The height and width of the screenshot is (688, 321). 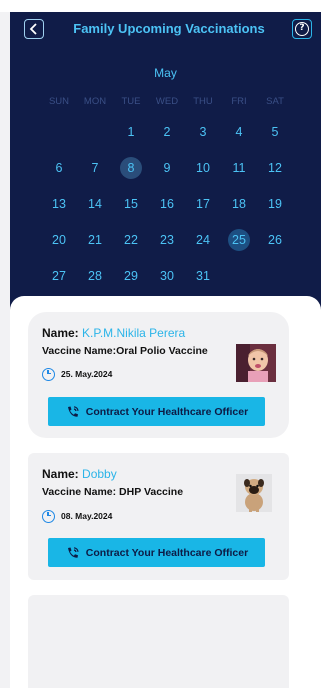 What do you see at coordinates (167, 276) in the screenshot?
I see `calendar-day-30: 30` at bounding box center [167, 276].